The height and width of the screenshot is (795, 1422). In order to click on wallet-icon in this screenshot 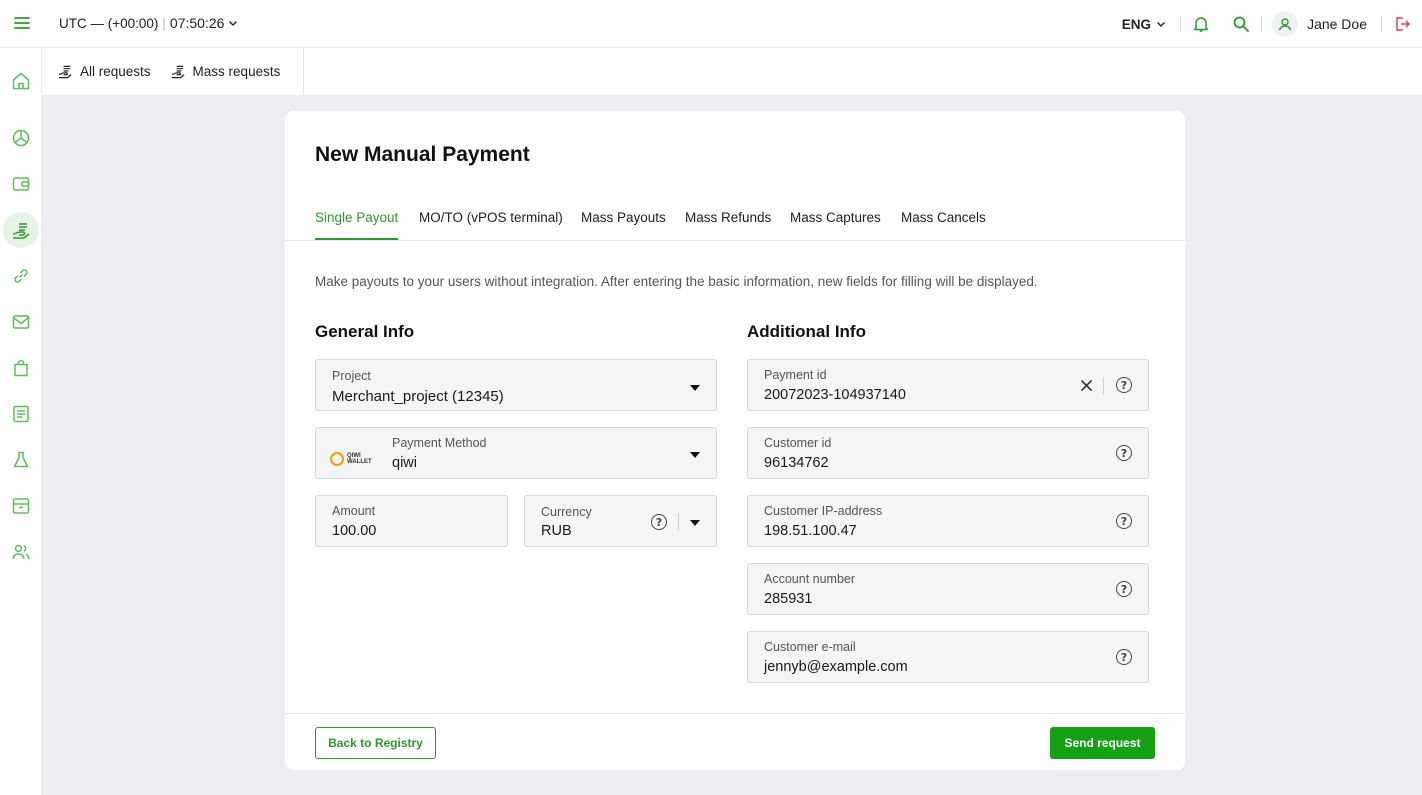, I will do `click(21, 184)`.